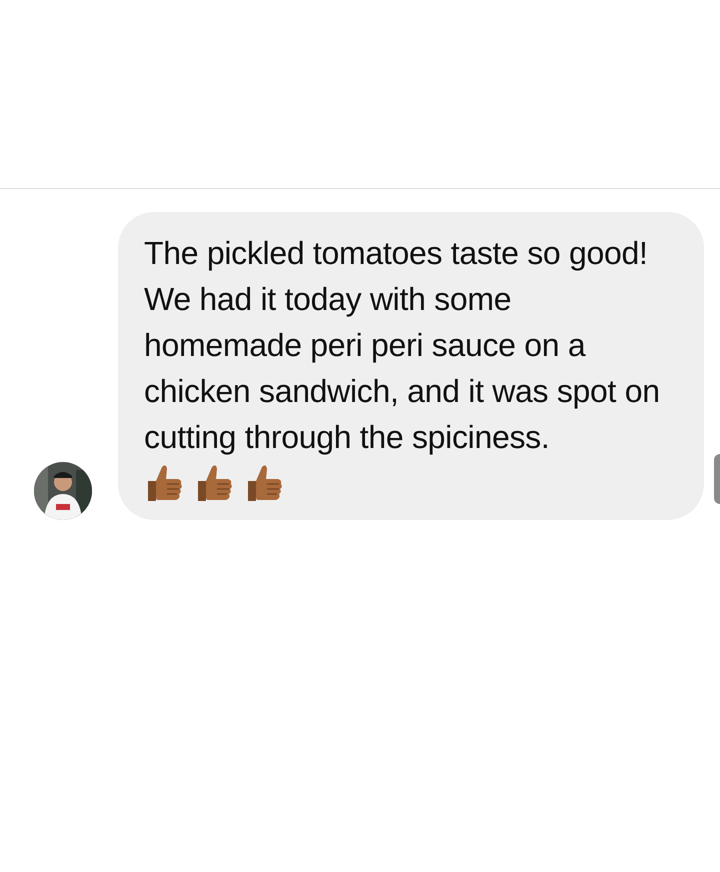  I want to click on message-text: The pickled tomatoes taste so good!, so click(396, 253).